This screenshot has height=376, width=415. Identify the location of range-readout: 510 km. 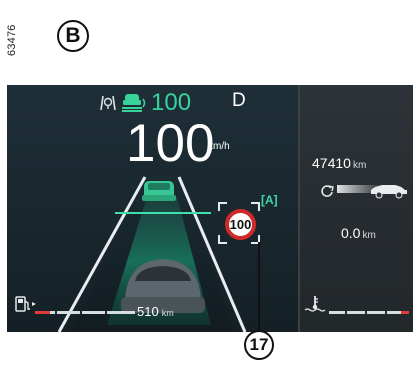
(155, 311).